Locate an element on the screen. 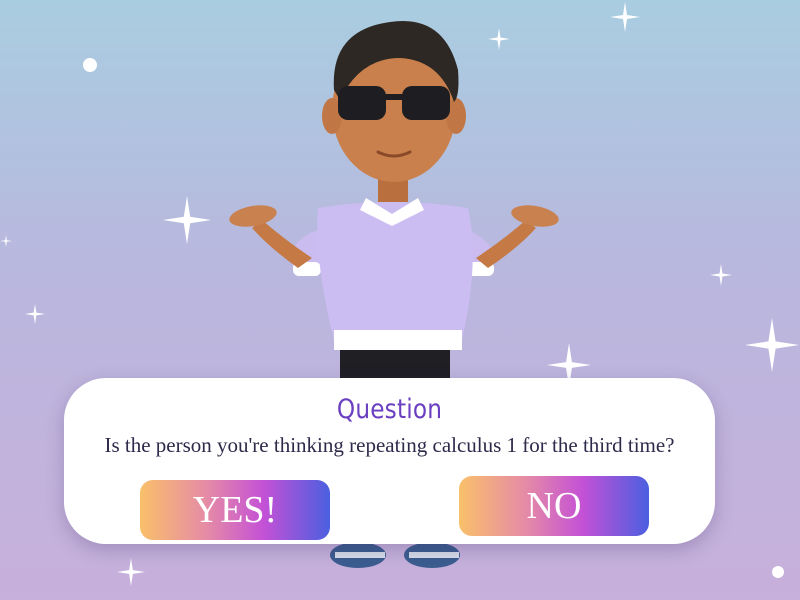  question-title: Question is located at coordinates (389, 409).